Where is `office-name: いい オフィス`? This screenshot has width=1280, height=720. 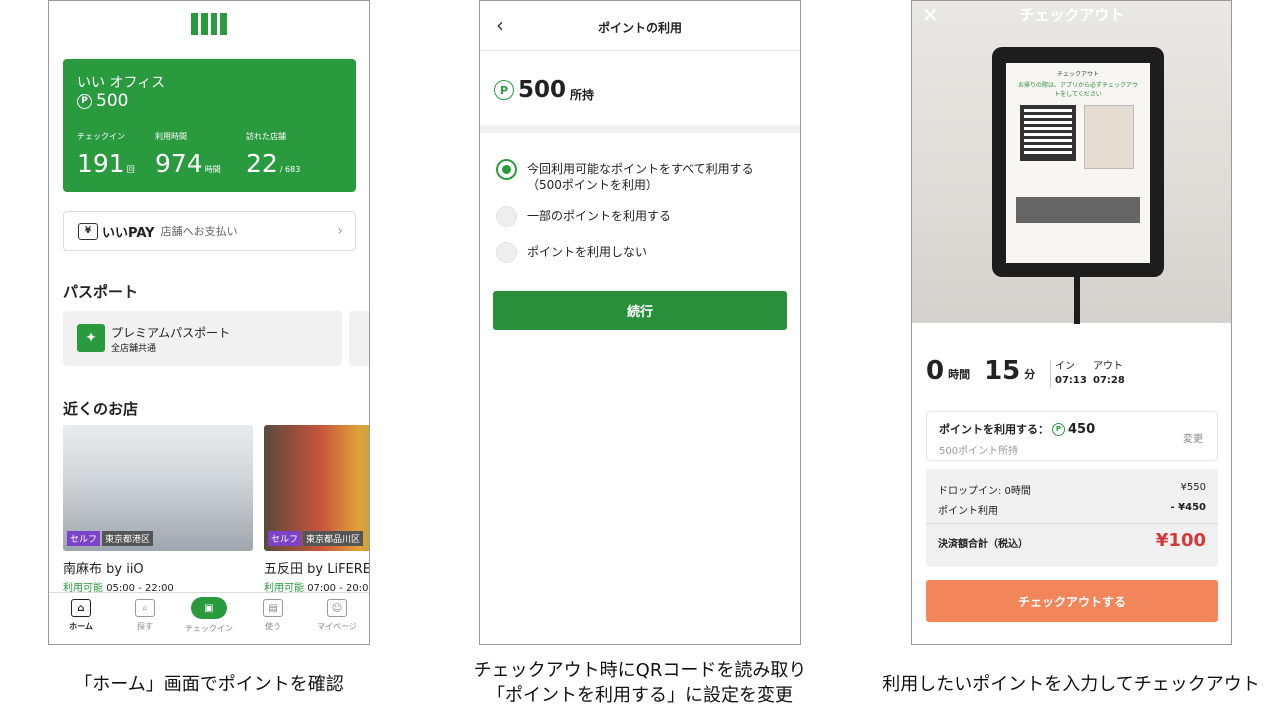
office-name: いい オフィス is located at coordinates (121, 83).